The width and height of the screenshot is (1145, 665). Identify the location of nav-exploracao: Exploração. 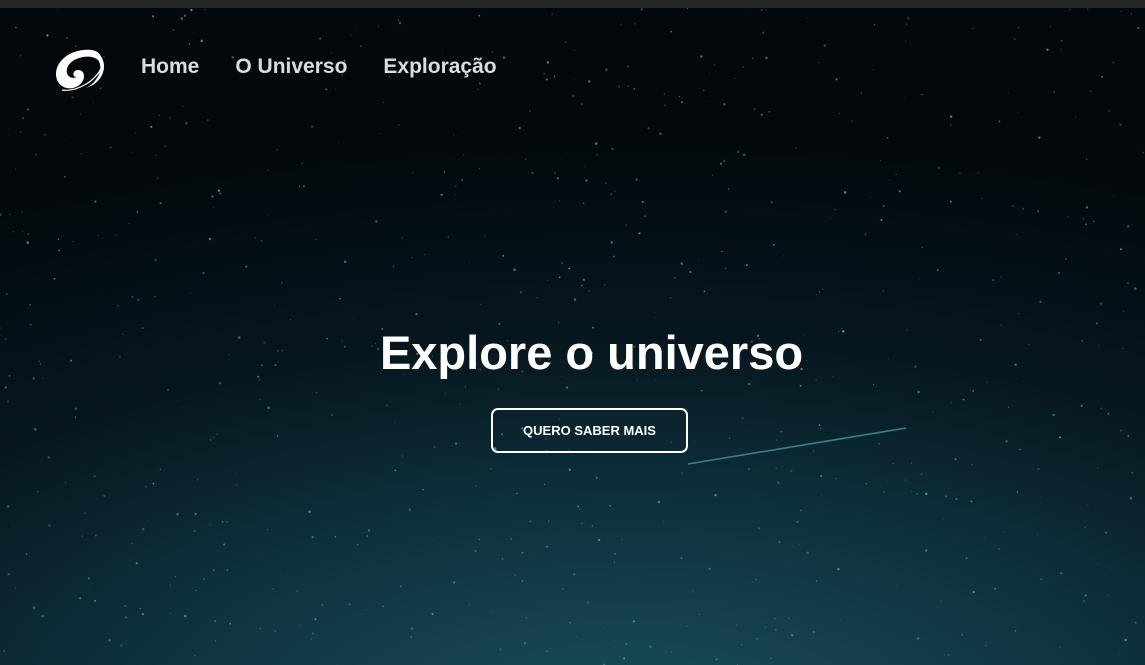
(439, 67).